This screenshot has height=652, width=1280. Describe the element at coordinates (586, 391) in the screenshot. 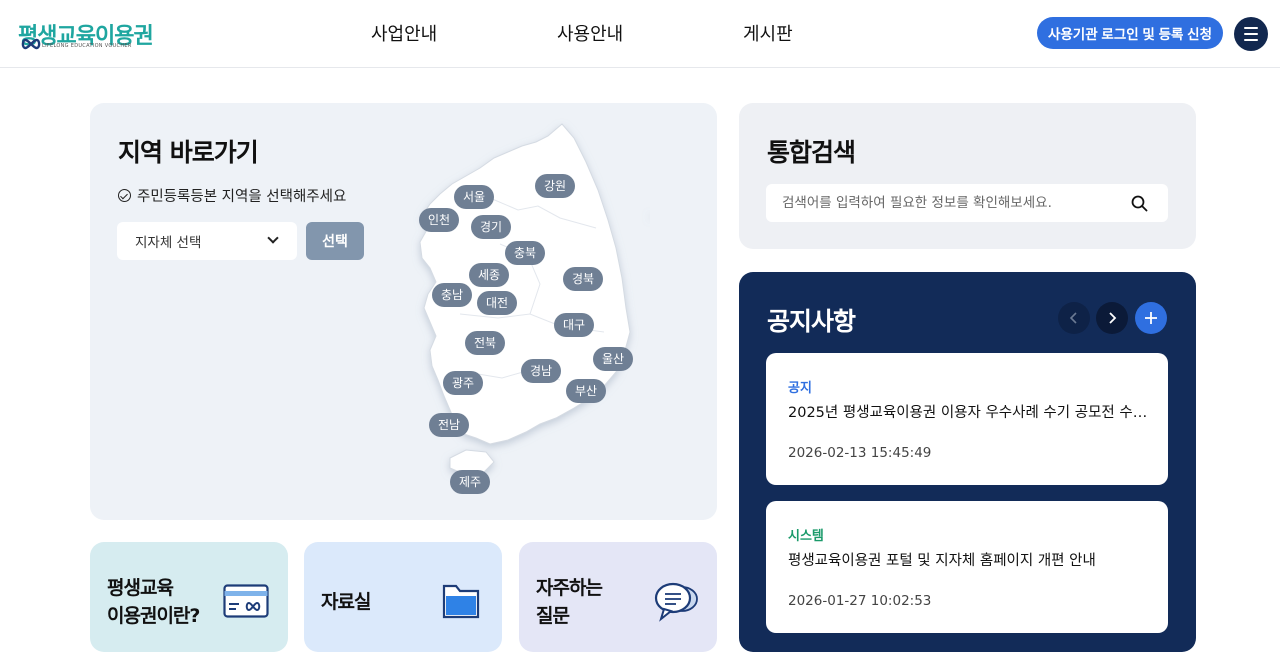

I see `region-pin-busan: 부산` at that location.